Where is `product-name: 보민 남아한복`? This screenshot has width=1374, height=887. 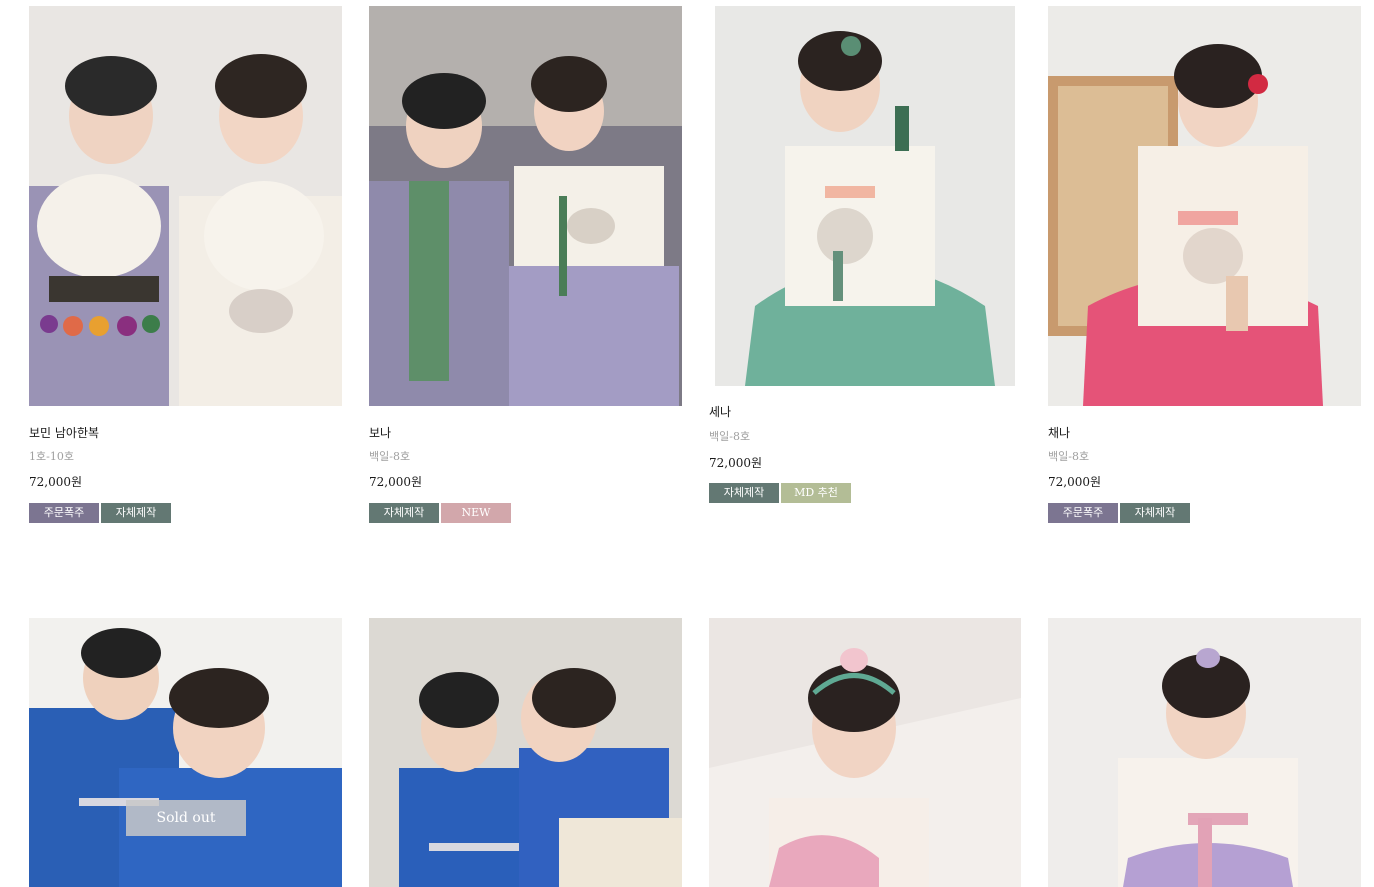
product-name: 보민 남아한복 is located at coordinates (64, 432).